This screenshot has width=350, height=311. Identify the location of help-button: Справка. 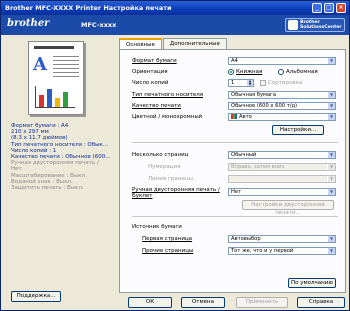
(321, 302).